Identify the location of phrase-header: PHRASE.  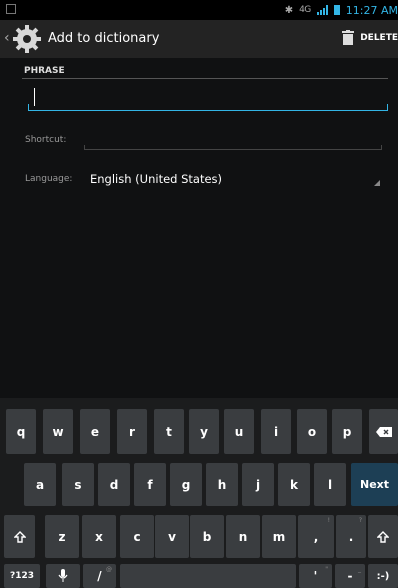
(44, 71).